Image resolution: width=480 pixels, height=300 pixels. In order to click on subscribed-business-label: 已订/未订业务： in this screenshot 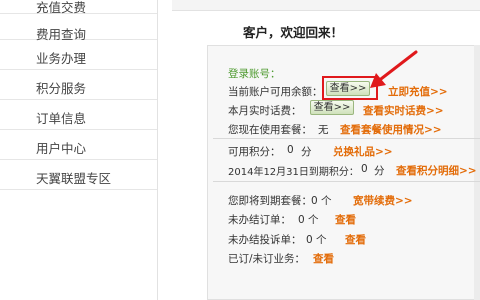, I will do `click(267, 259)`.